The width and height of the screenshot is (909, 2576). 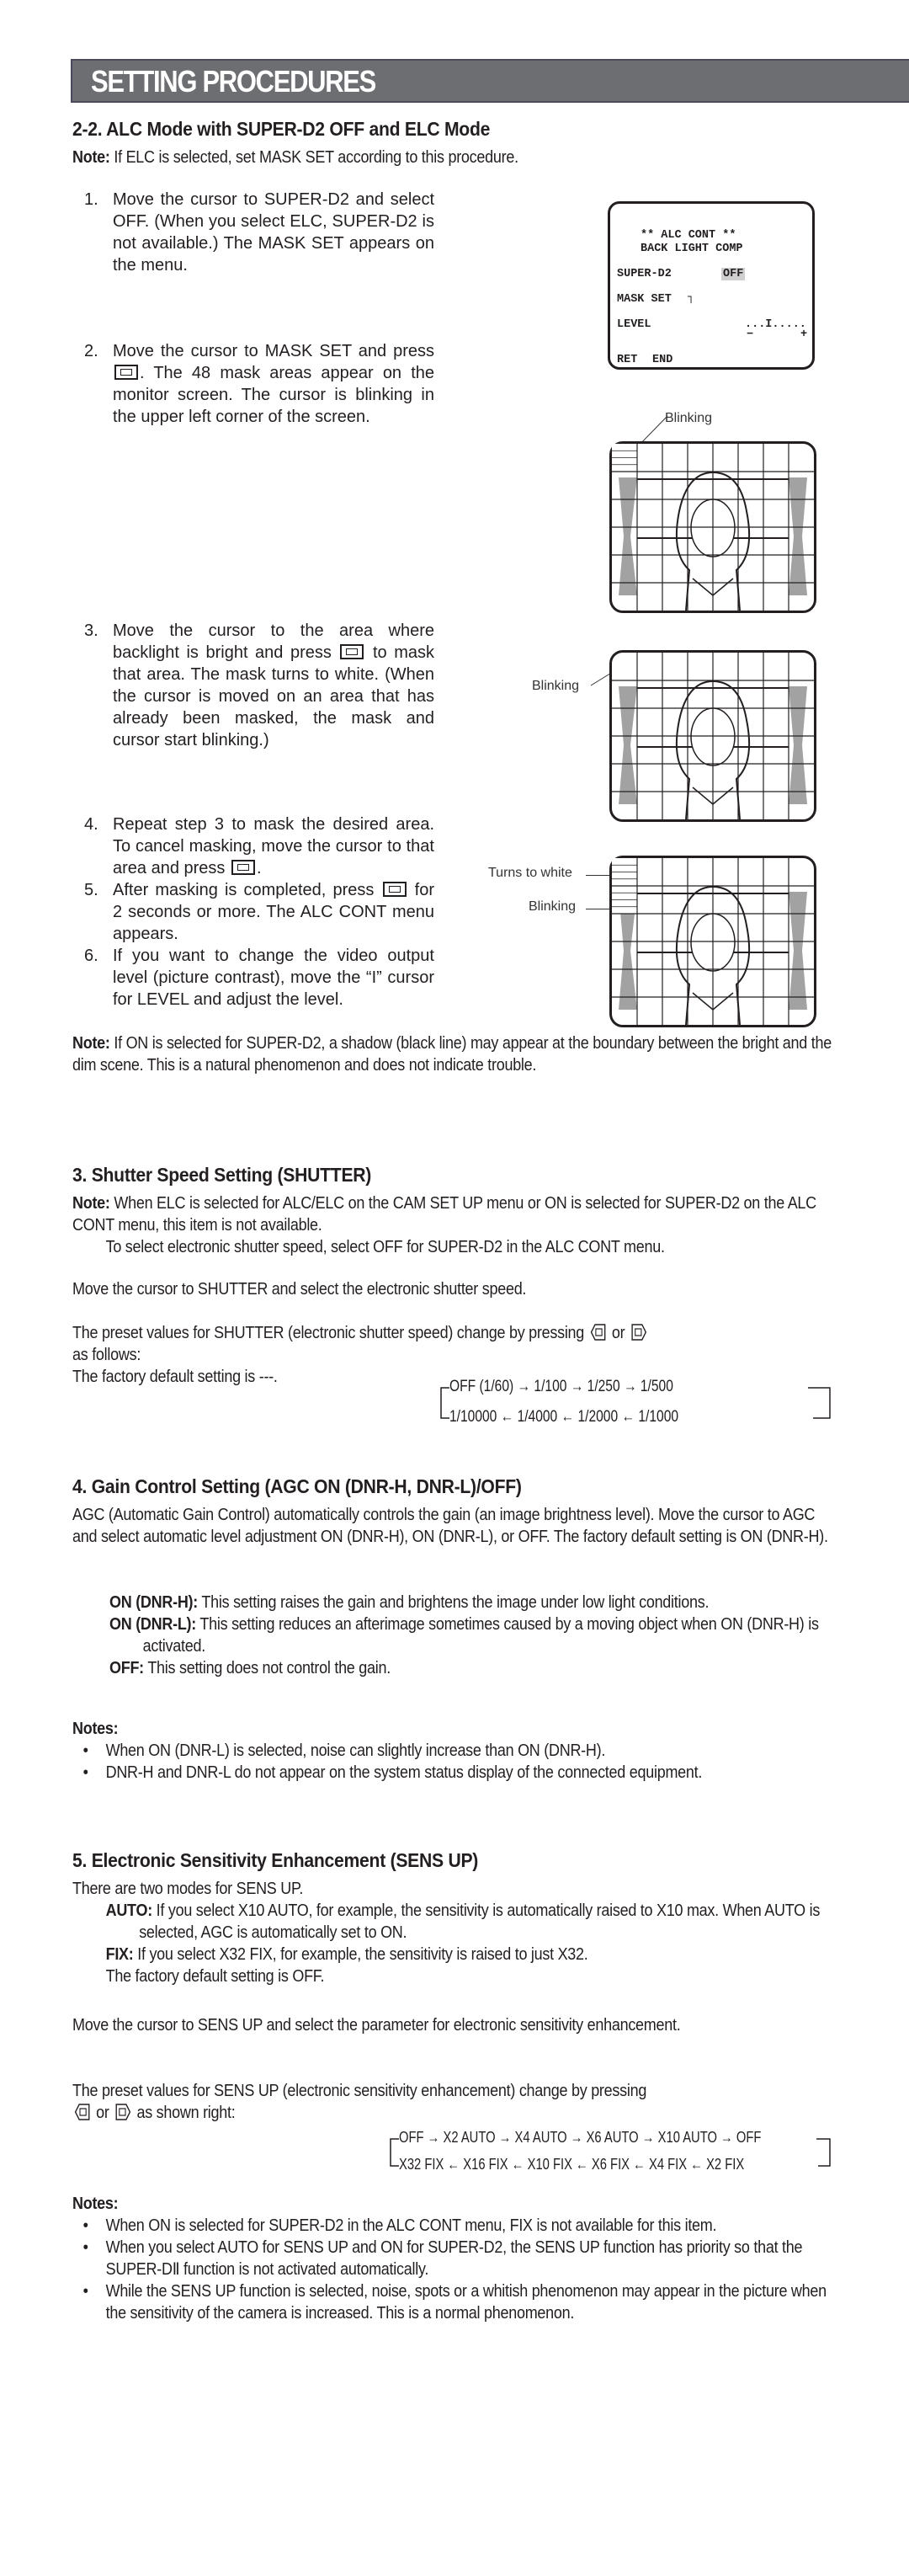 I want to click on flow-value: X6 AUTO, so click(x=612, y=2137).